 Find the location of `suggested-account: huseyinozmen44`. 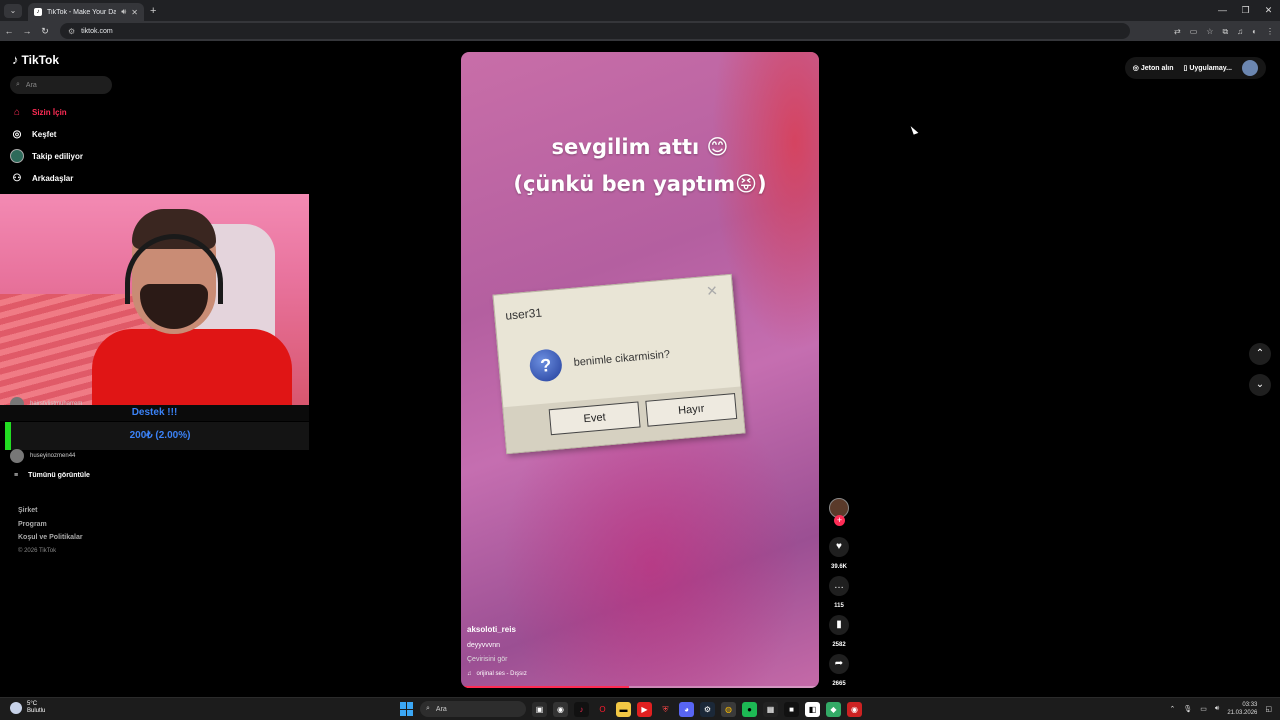

suggested-account: huseyinozmen44 is located at coordinates (42, 456).